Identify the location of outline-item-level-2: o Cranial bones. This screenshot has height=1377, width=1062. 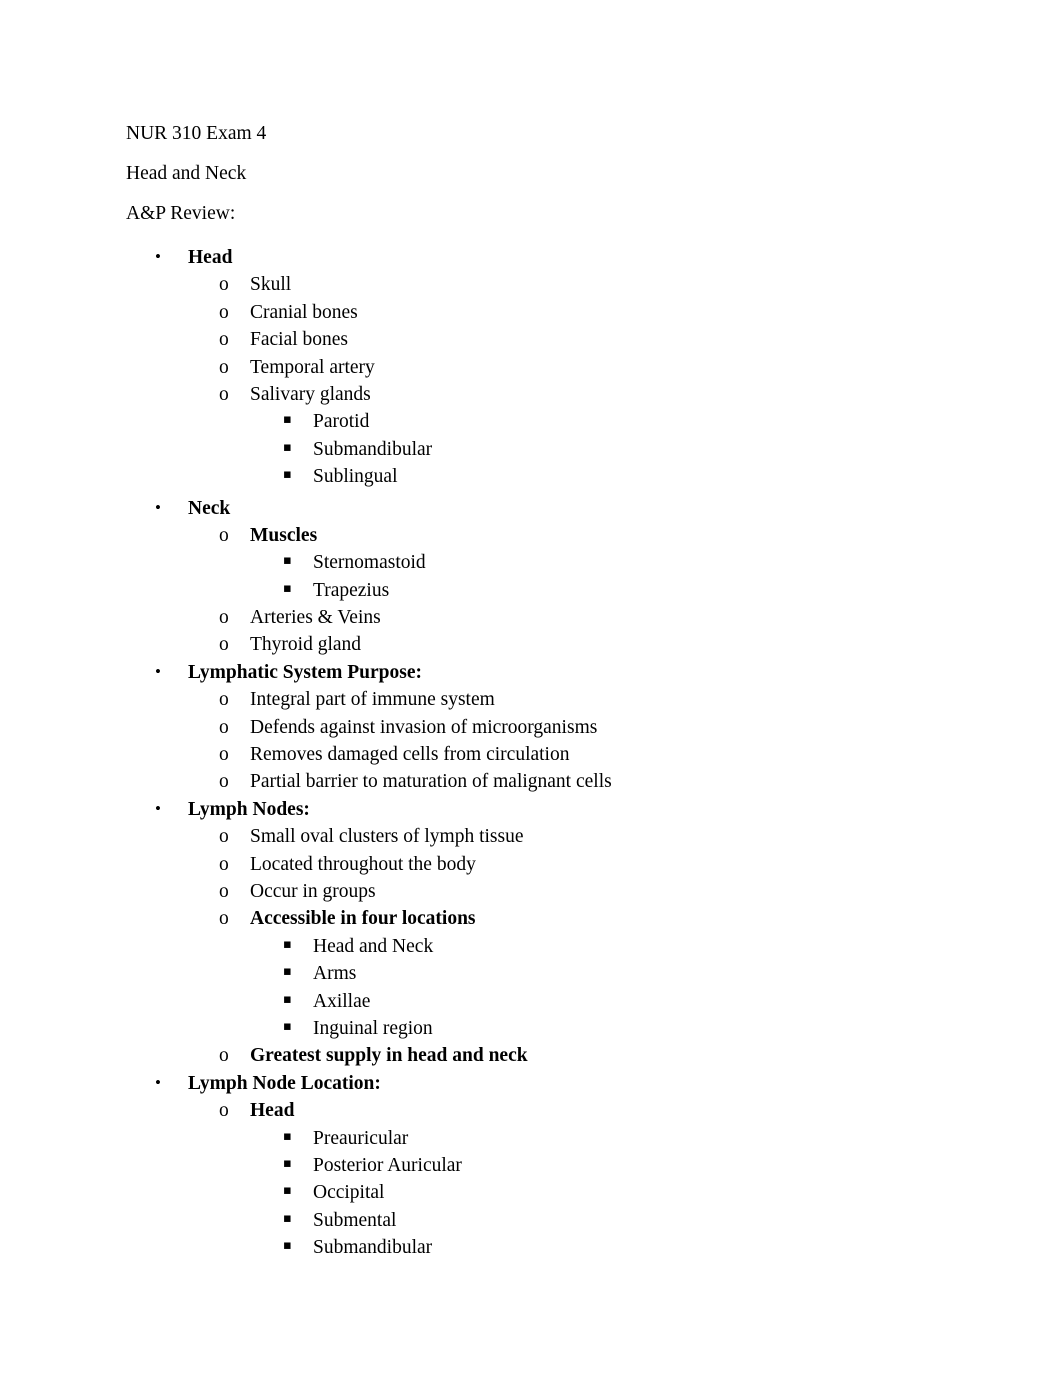
(531, 312).